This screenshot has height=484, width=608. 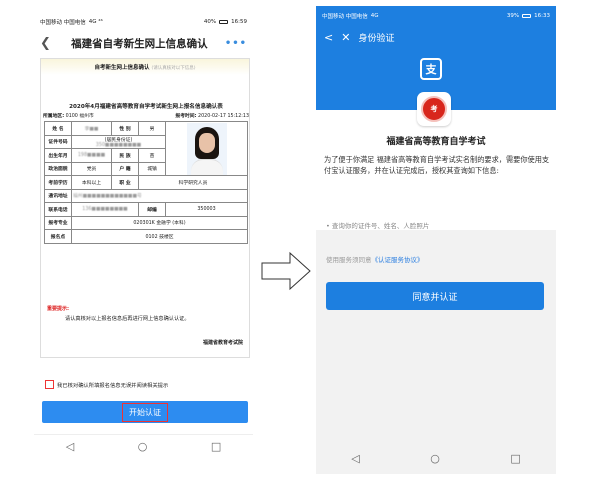 What do you see at coordinates (186, 116) in the screenshot?
I see `time-label: 报考时间:` at bounding box center [186, 116].